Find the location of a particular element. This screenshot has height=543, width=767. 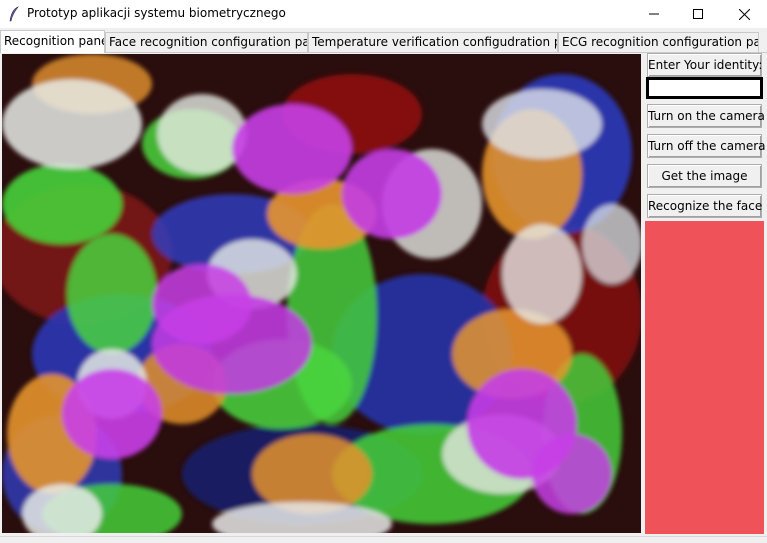

recognize-face-button: Recognize the face is located at coordinates (704, 206).